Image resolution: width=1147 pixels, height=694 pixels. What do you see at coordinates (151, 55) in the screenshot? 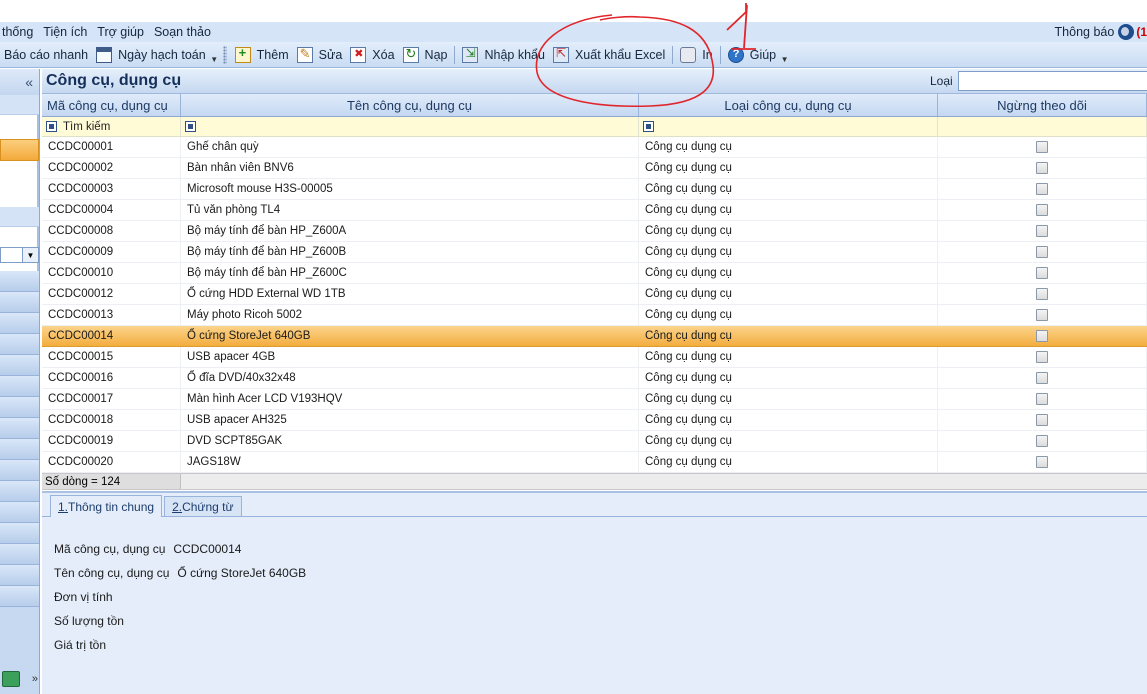
I see `posting-date-button: Ngày hạch toán` at bounding box center [151, 55].